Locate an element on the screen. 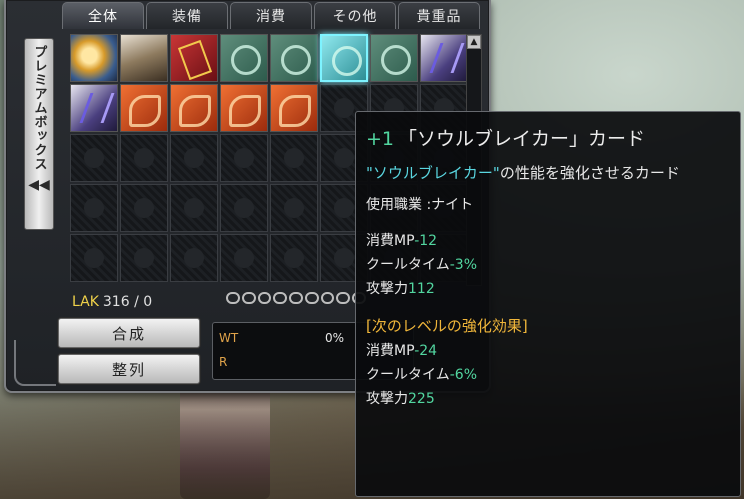  stat-line: 攻撃力112 is located at coordinates (548, 289).